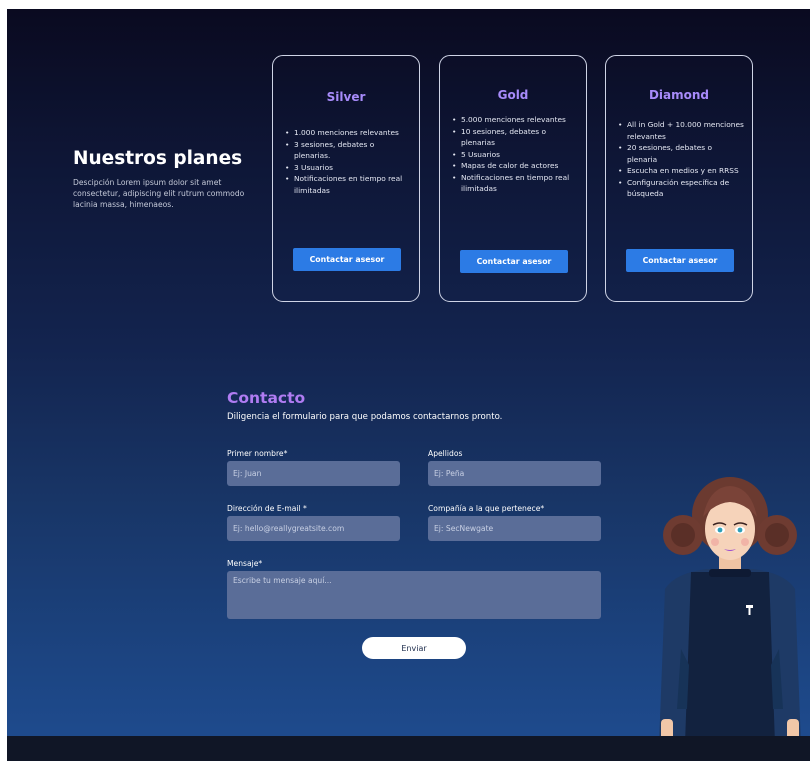 The width and height of the screenshot is (810, 761). Describe the element at coordinates (486, 508) in the screenshot. I see `company-label: Compañía a la que pertenece*` at that location.